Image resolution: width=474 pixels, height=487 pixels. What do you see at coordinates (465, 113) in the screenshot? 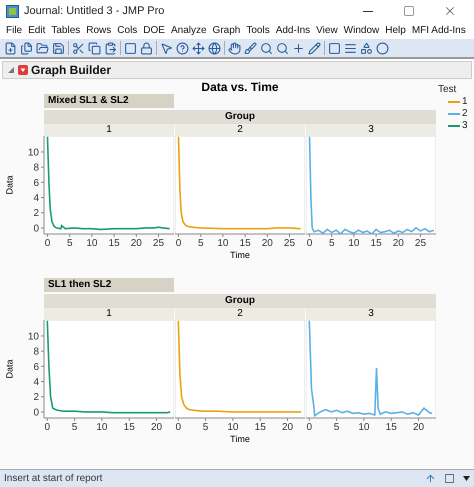
I see `legend-label: 2` at bounding box center [465, 113].